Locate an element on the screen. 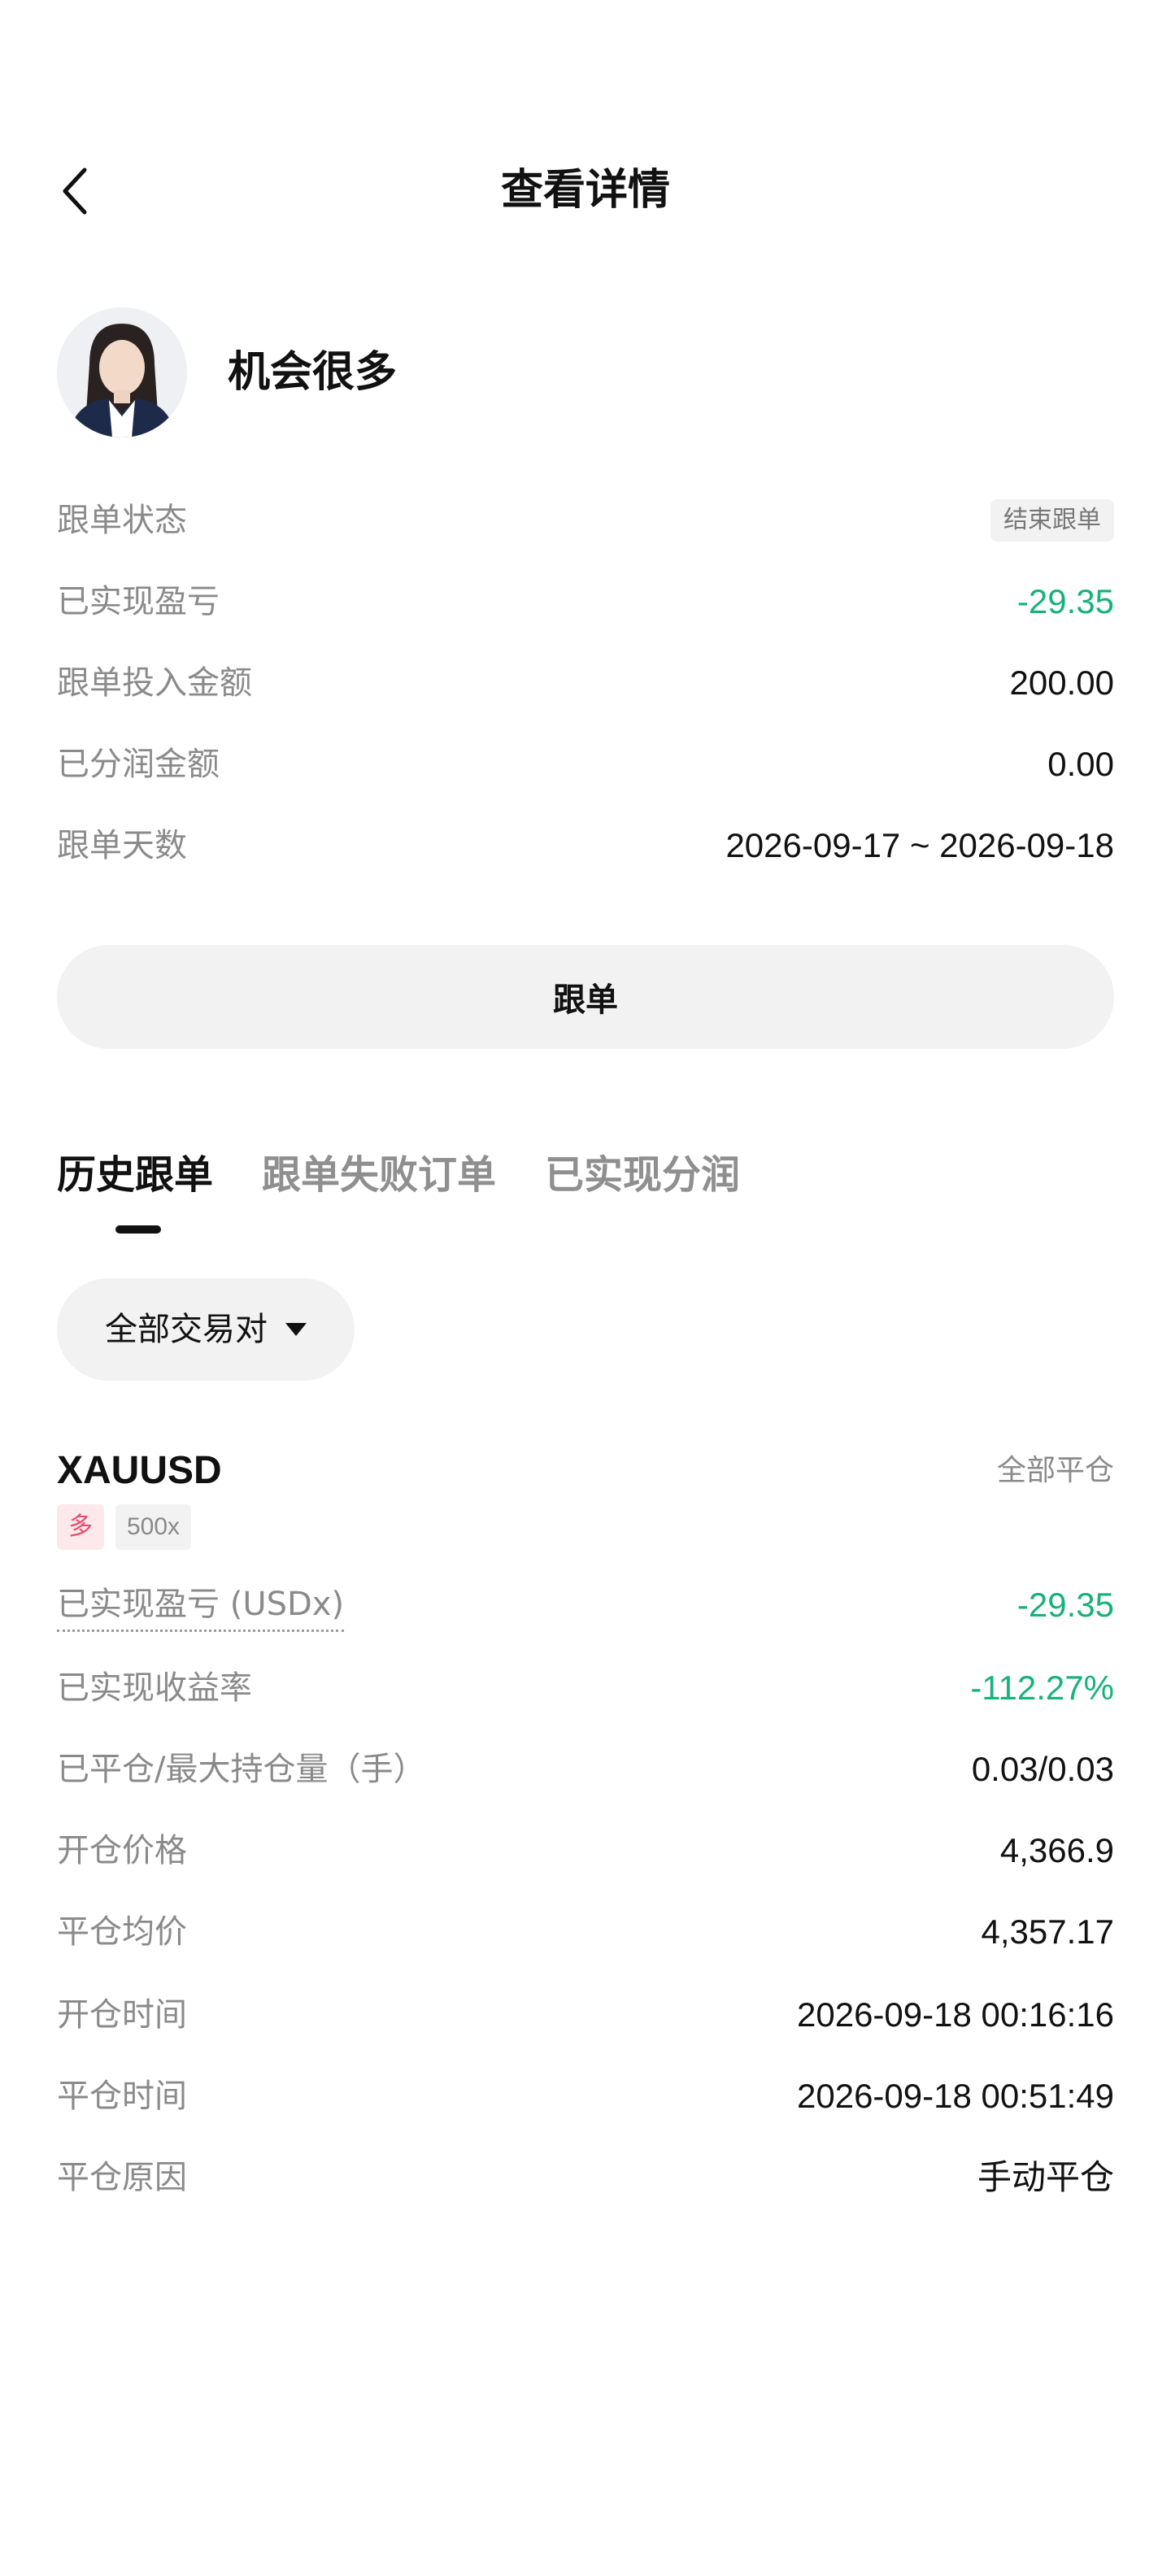 The height and width of the screenshot is (2576, 1171). header-bar: 查看详情 is located at coordinates (585, 191).